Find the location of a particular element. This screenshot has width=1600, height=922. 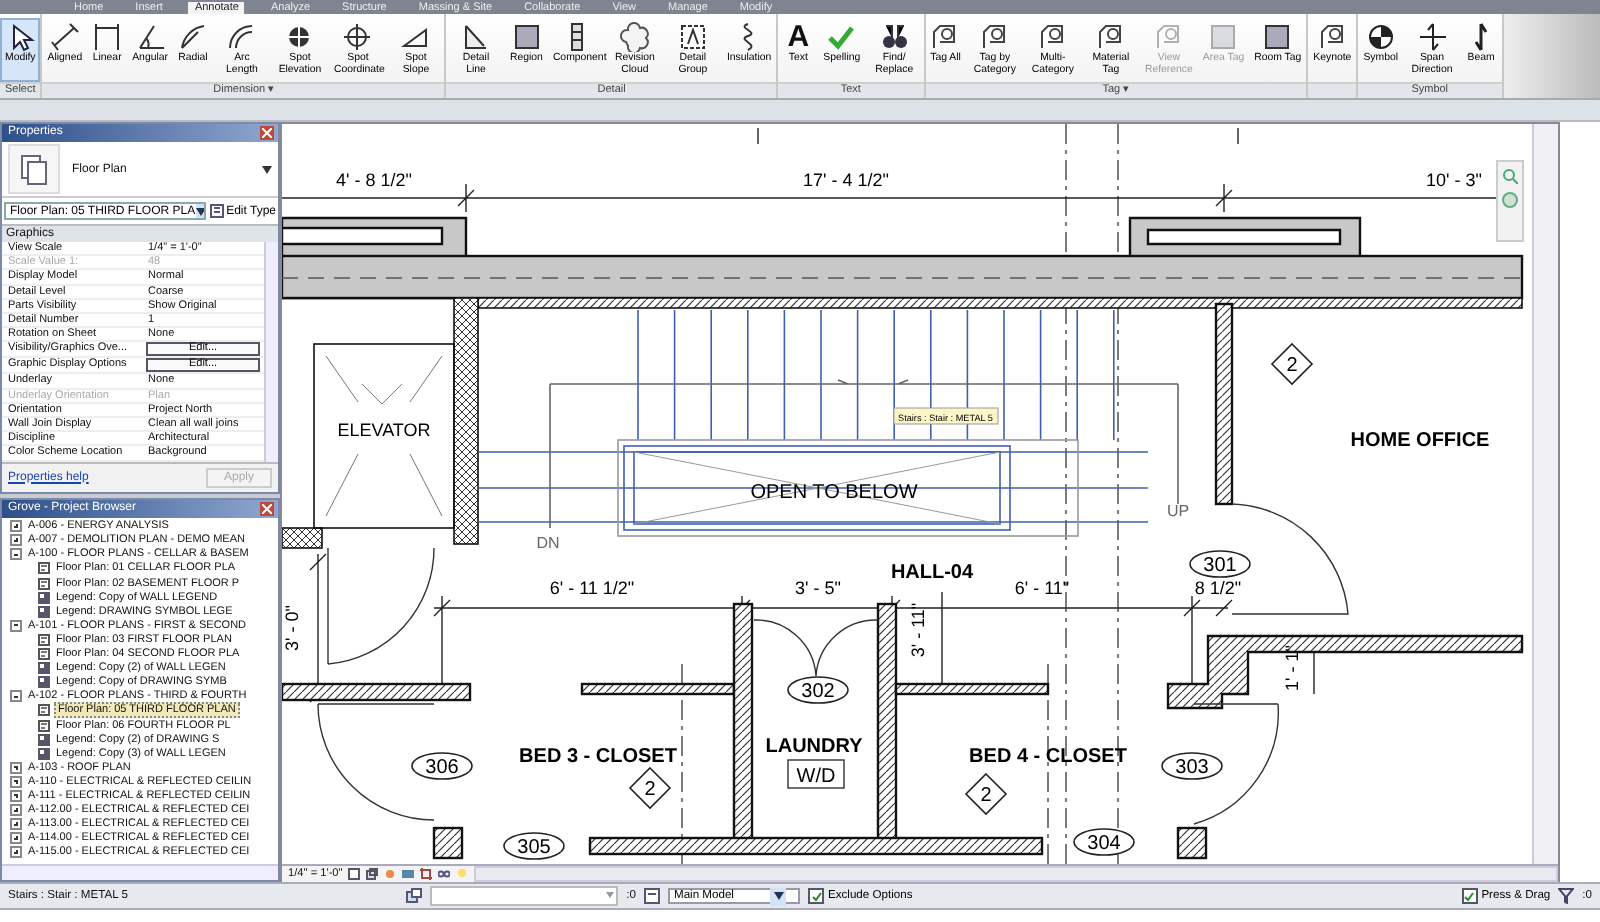

dimension-label: 8 1/2" is located at coordinates (1218, 588).